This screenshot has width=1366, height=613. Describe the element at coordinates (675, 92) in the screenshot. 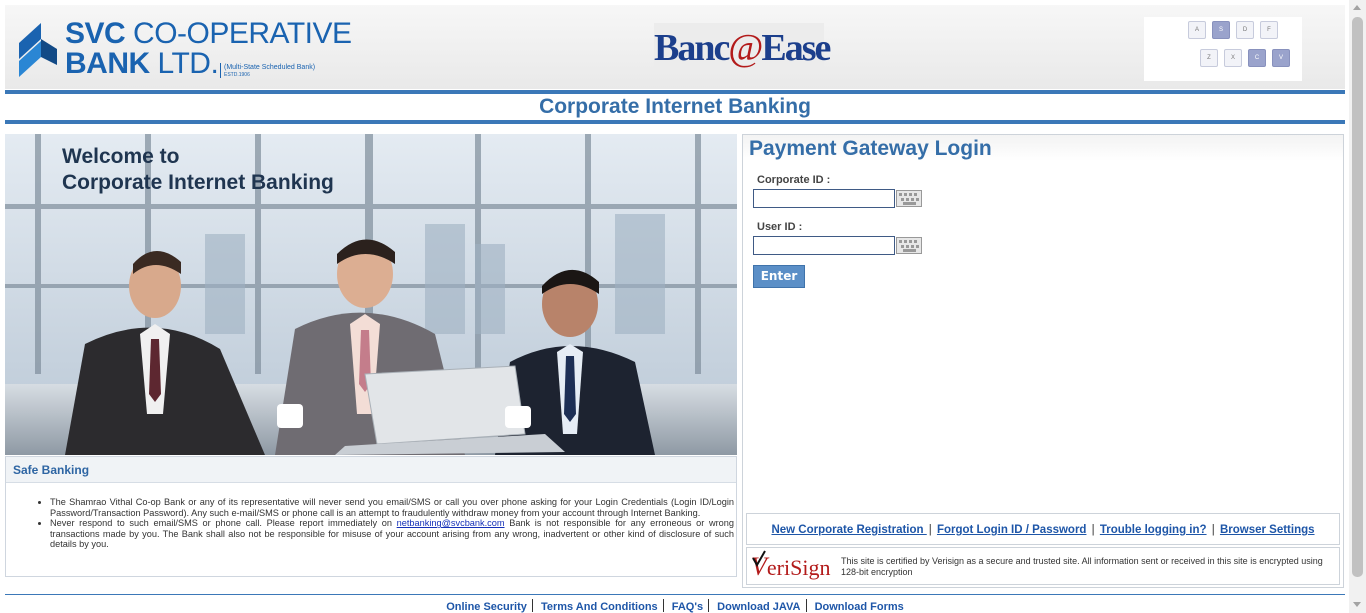

I see `banner-rule-top` at that location.